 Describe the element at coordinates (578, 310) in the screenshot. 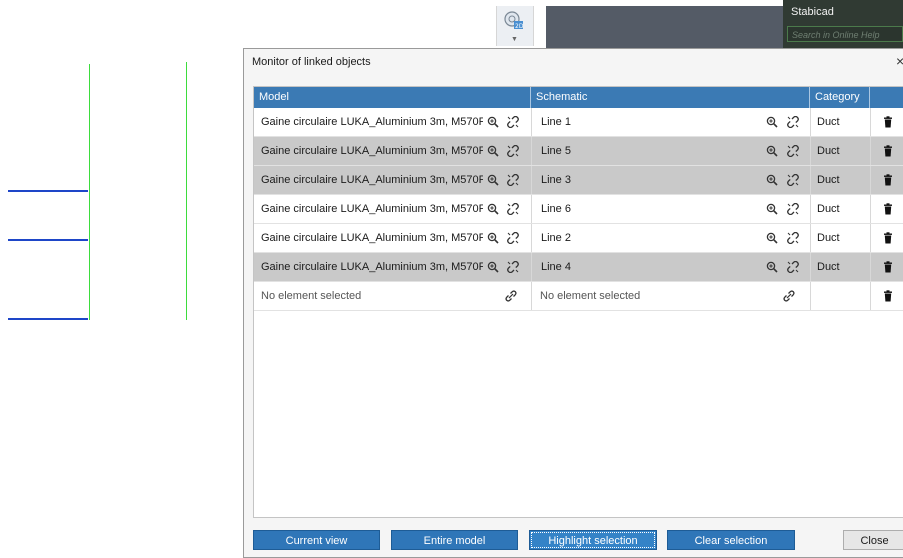

I see `row-divider` at that location.